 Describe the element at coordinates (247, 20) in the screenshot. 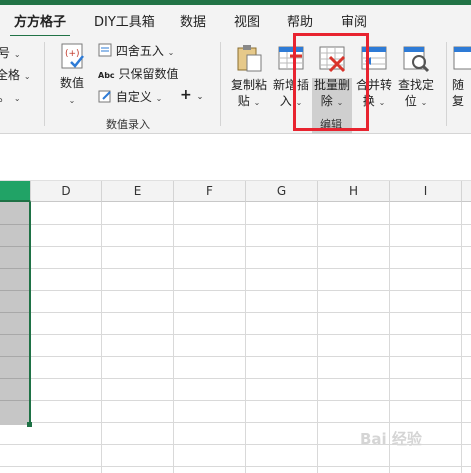

I see `tab-view: 视图` at that location.